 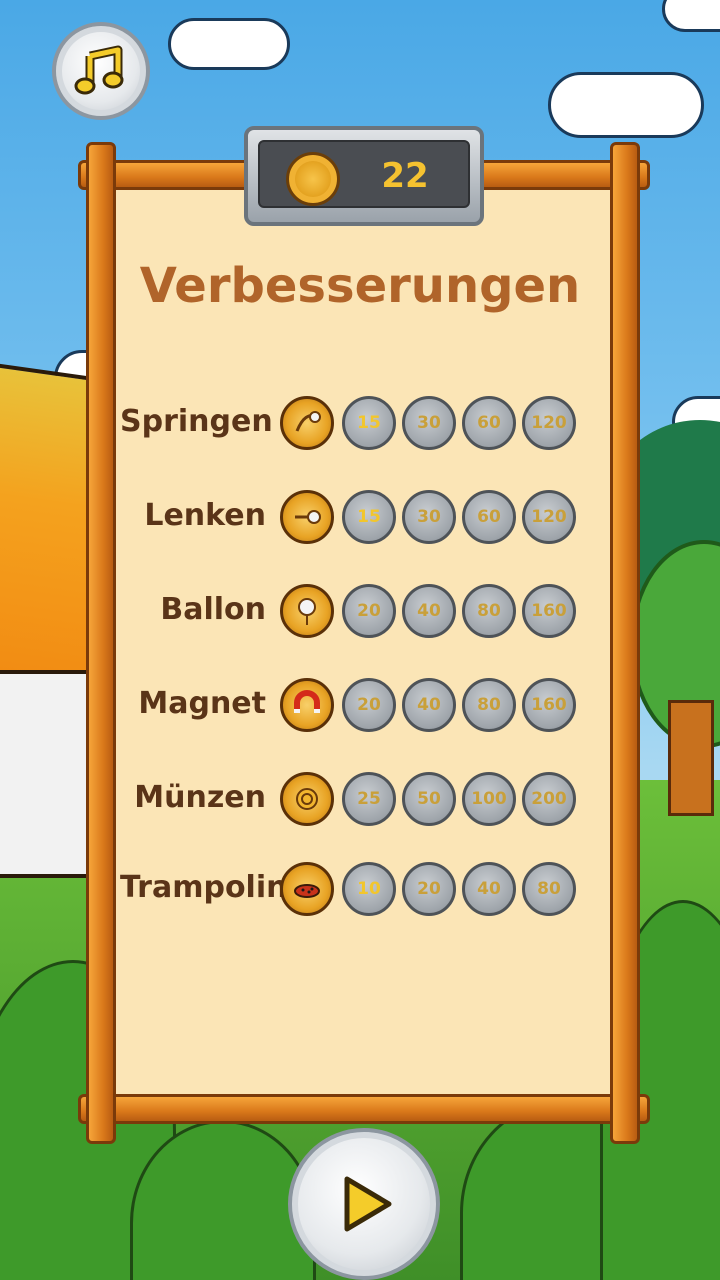 What do you see at coordinates (307, 705) in the screenshot?
I see `magnet-icon` at bounding box center [307, 705].